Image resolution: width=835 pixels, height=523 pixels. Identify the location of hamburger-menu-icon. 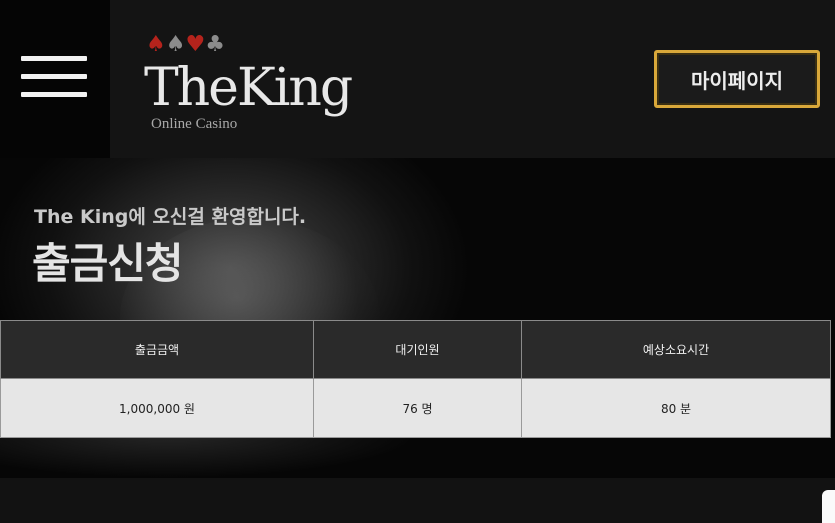
(54, 58).